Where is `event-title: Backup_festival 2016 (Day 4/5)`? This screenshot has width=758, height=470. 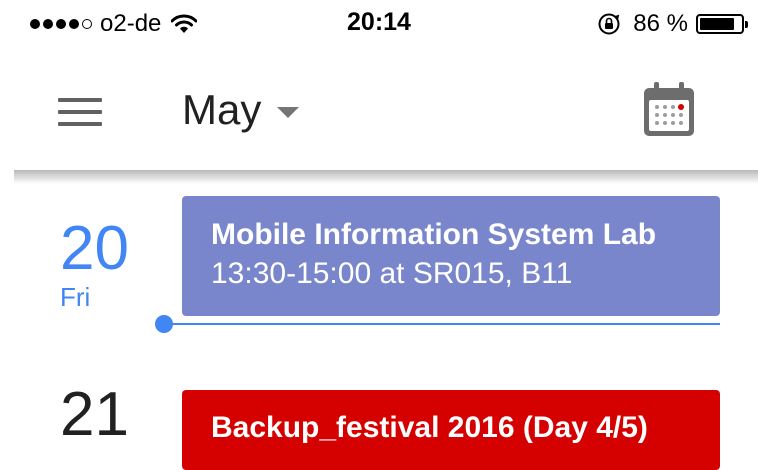 event-title: Backup_festival 2016 (Day 4/5) is located at coordinates (429, 427).